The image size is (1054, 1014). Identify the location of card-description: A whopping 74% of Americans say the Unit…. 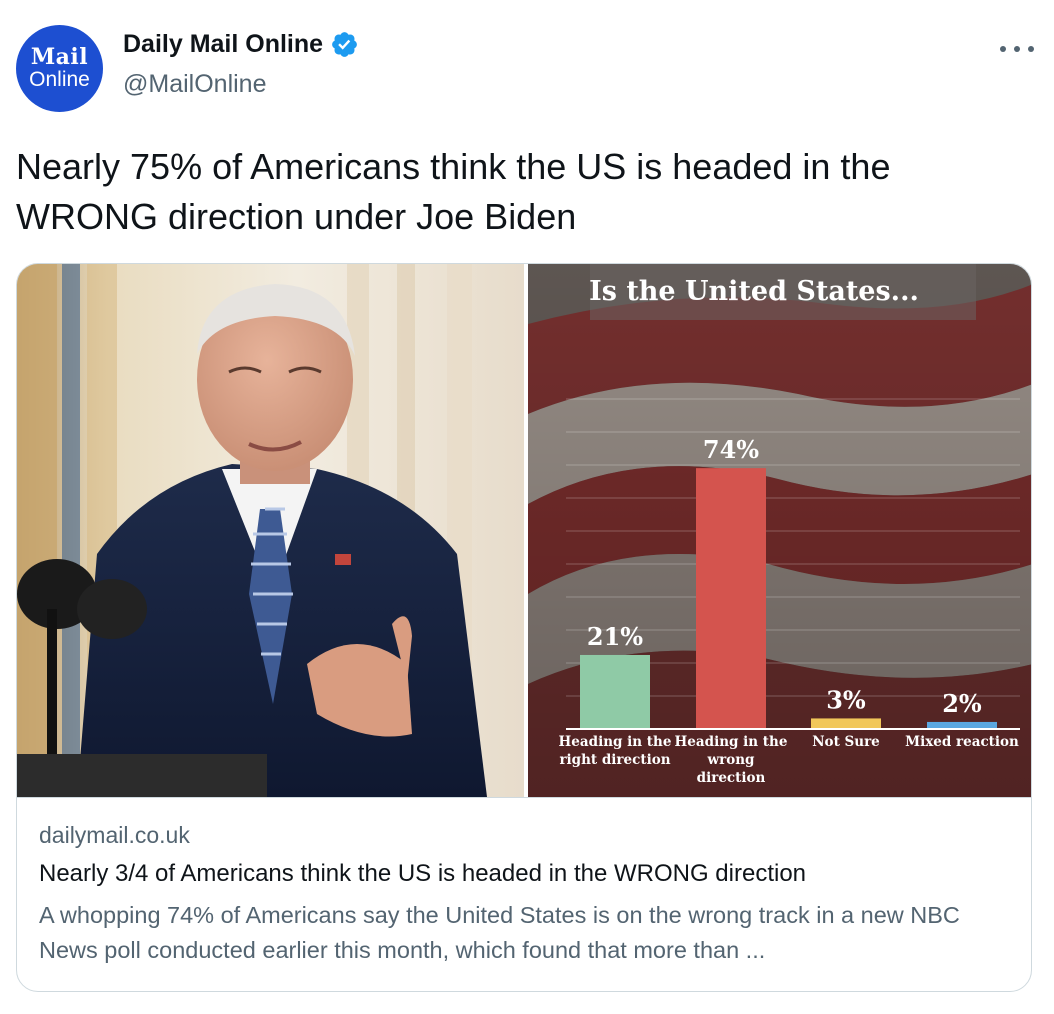
(499, 932).